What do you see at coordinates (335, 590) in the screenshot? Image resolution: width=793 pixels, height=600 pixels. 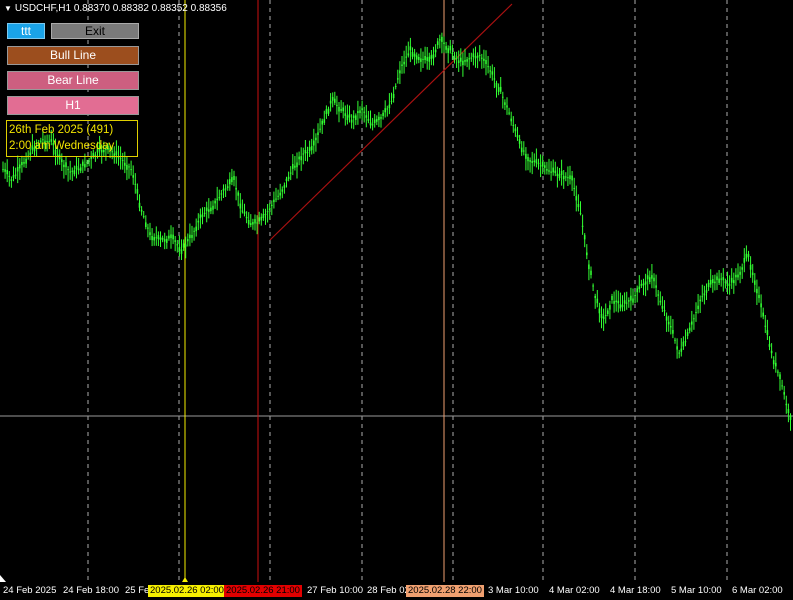 I see `x-axis-label: 27 Feb 10:00` at bounding box center [335, 590].